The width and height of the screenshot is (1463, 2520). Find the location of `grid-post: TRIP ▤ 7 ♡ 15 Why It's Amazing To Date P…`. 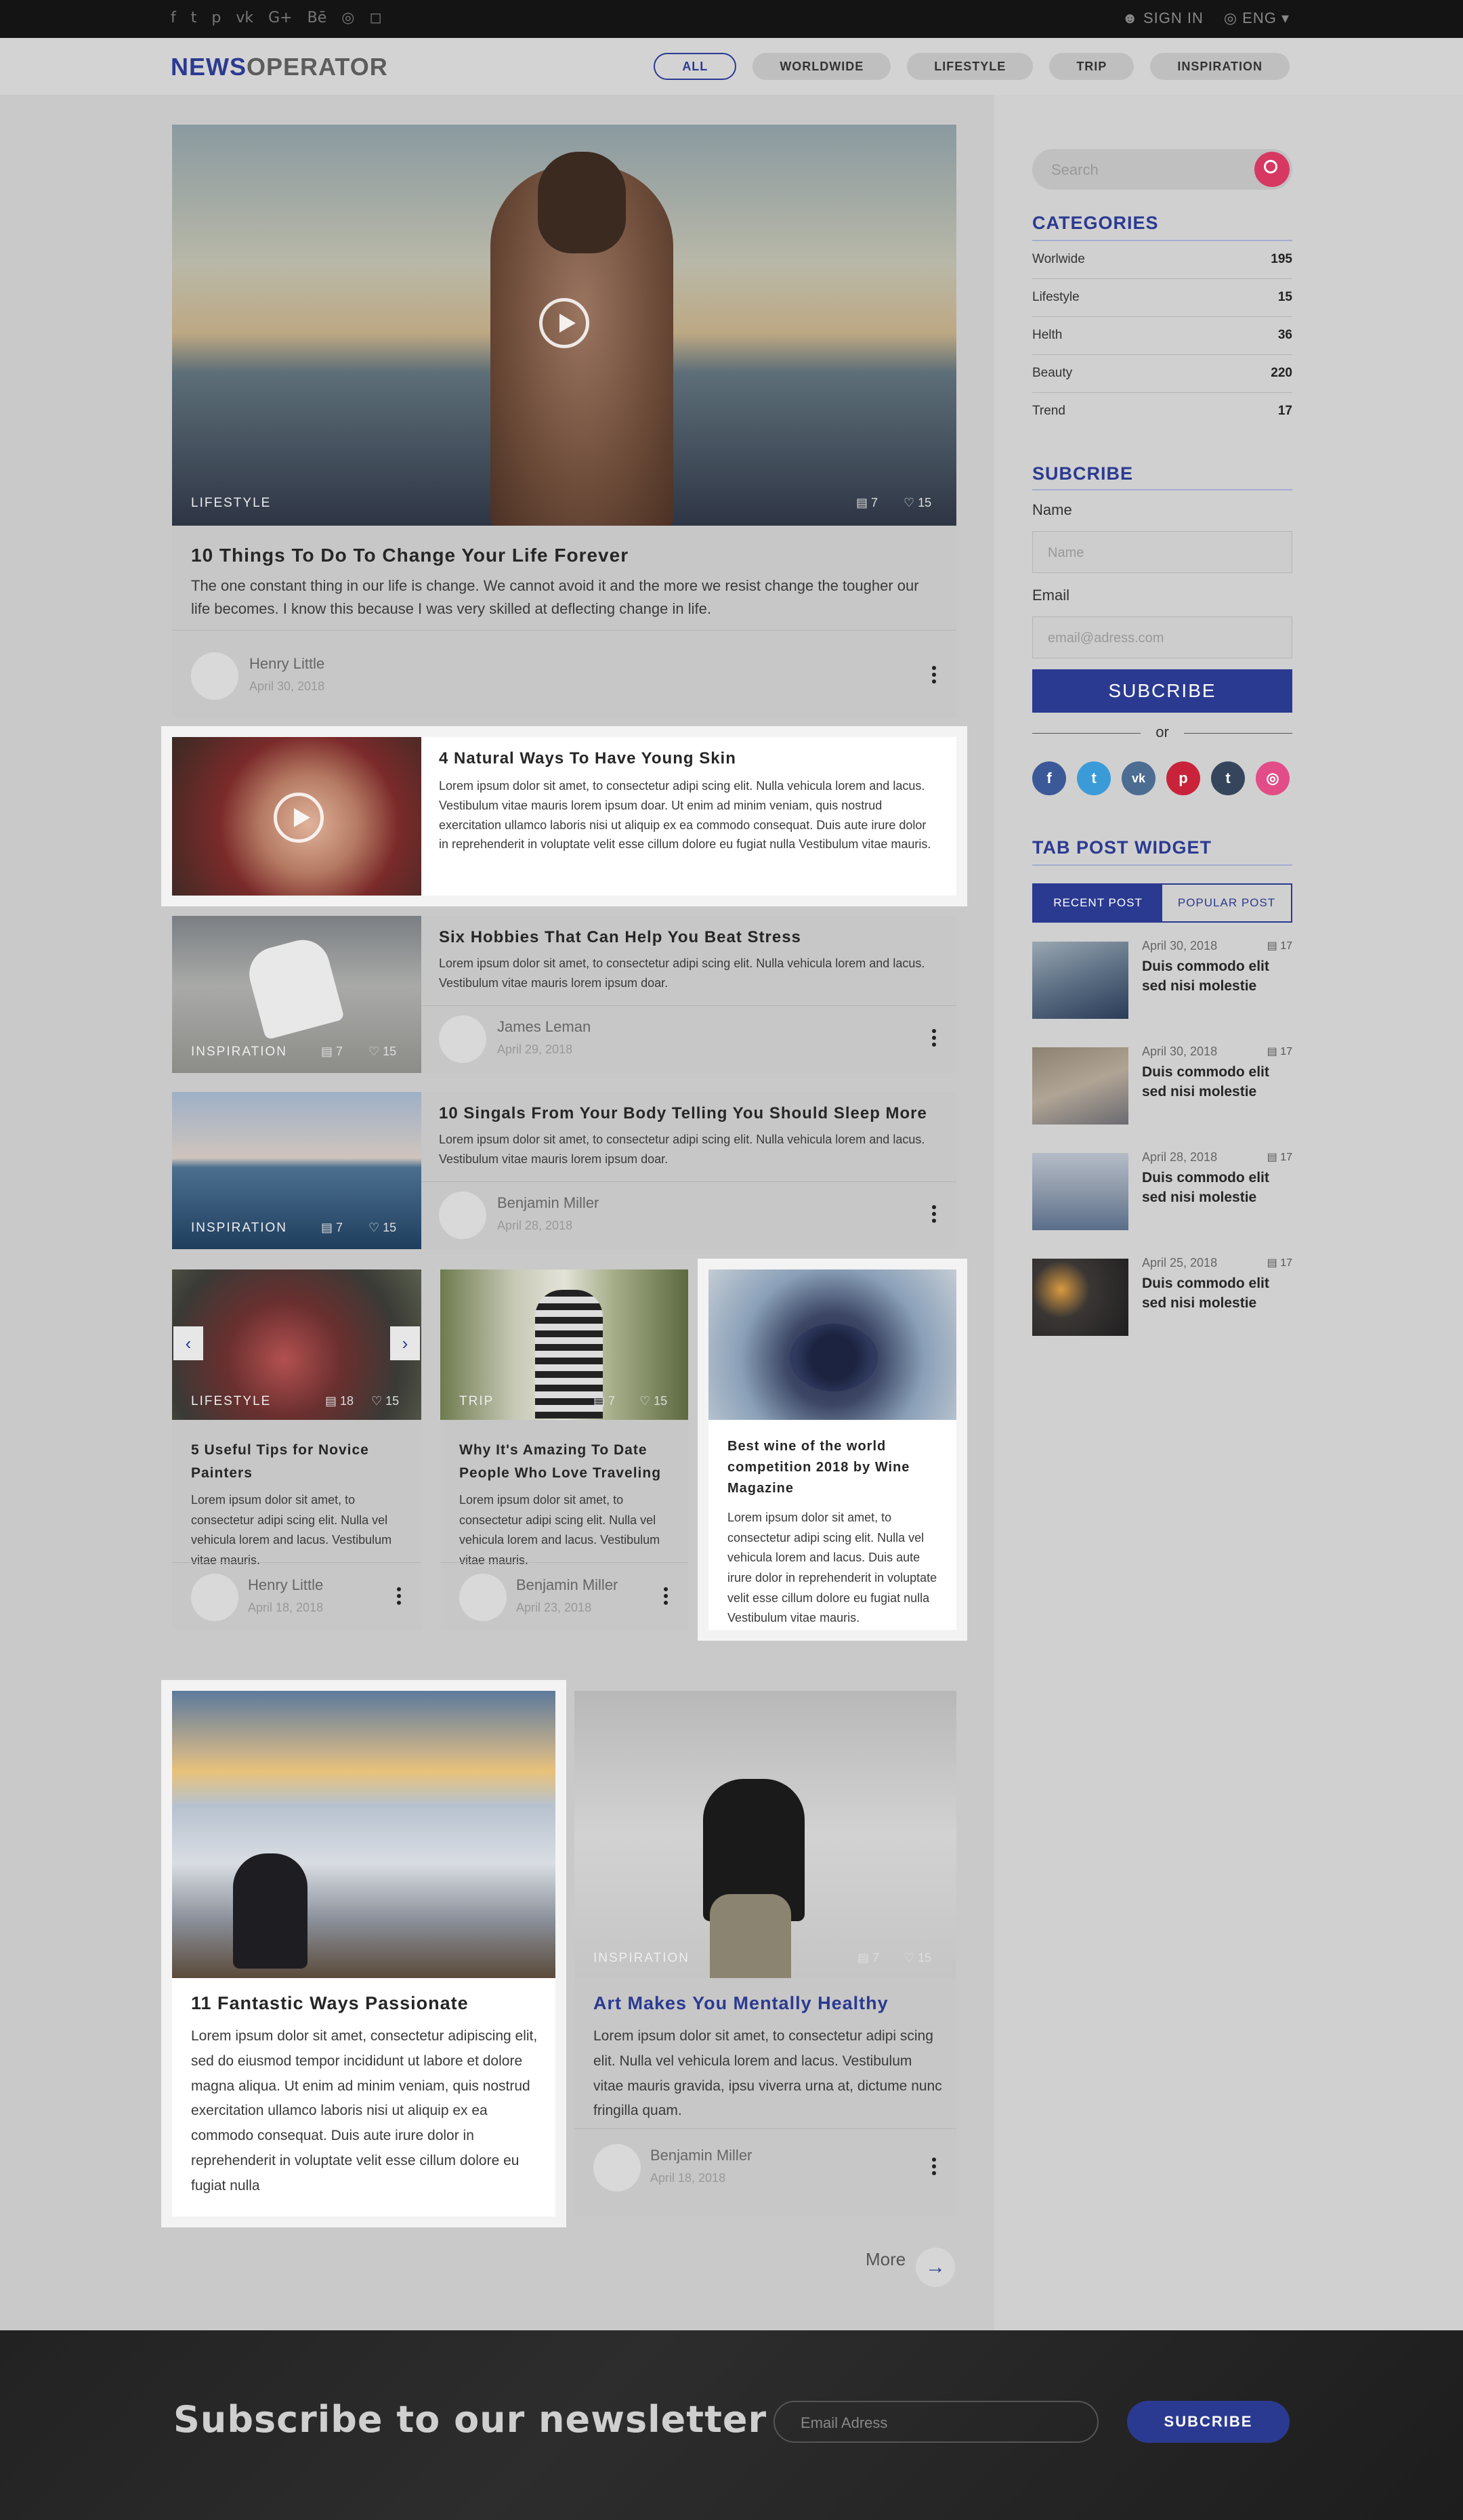

grid-post: TRIP ▤ 7 ♡ 15 Why It's Amazing To Date P… is located at coordinates (564, 1449).